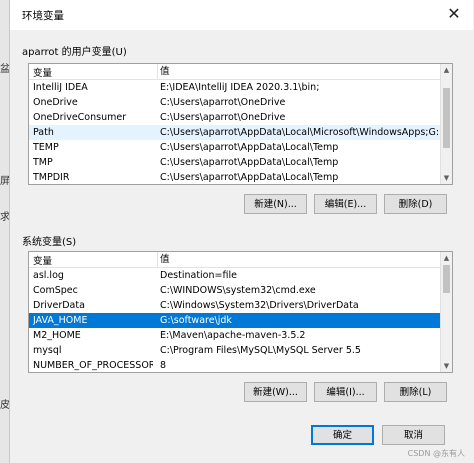 The height and width of the screenshot is (463, 474). What do you see at coordinates (49, 242) in the screenshot?
I see `system-variables-label: 系统变量(S)` at bounding box center [49, 242].